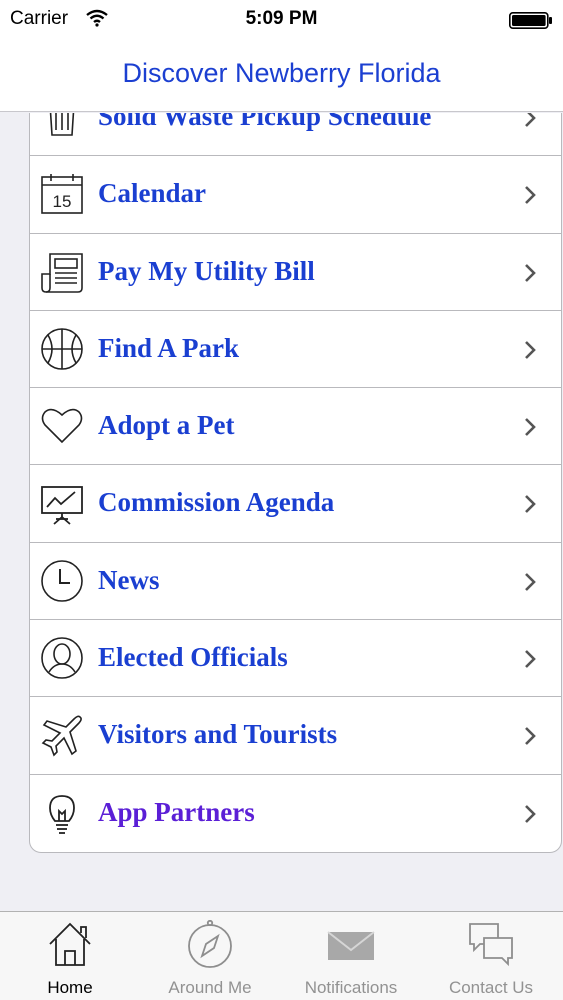 Image resolution: width=563 pixels, height=1000 pixels. Describe the element at coordinates (295, 427) in the screenshot. I see `menu-item-adopt-a-pet: Adopt a Pet` at that location.